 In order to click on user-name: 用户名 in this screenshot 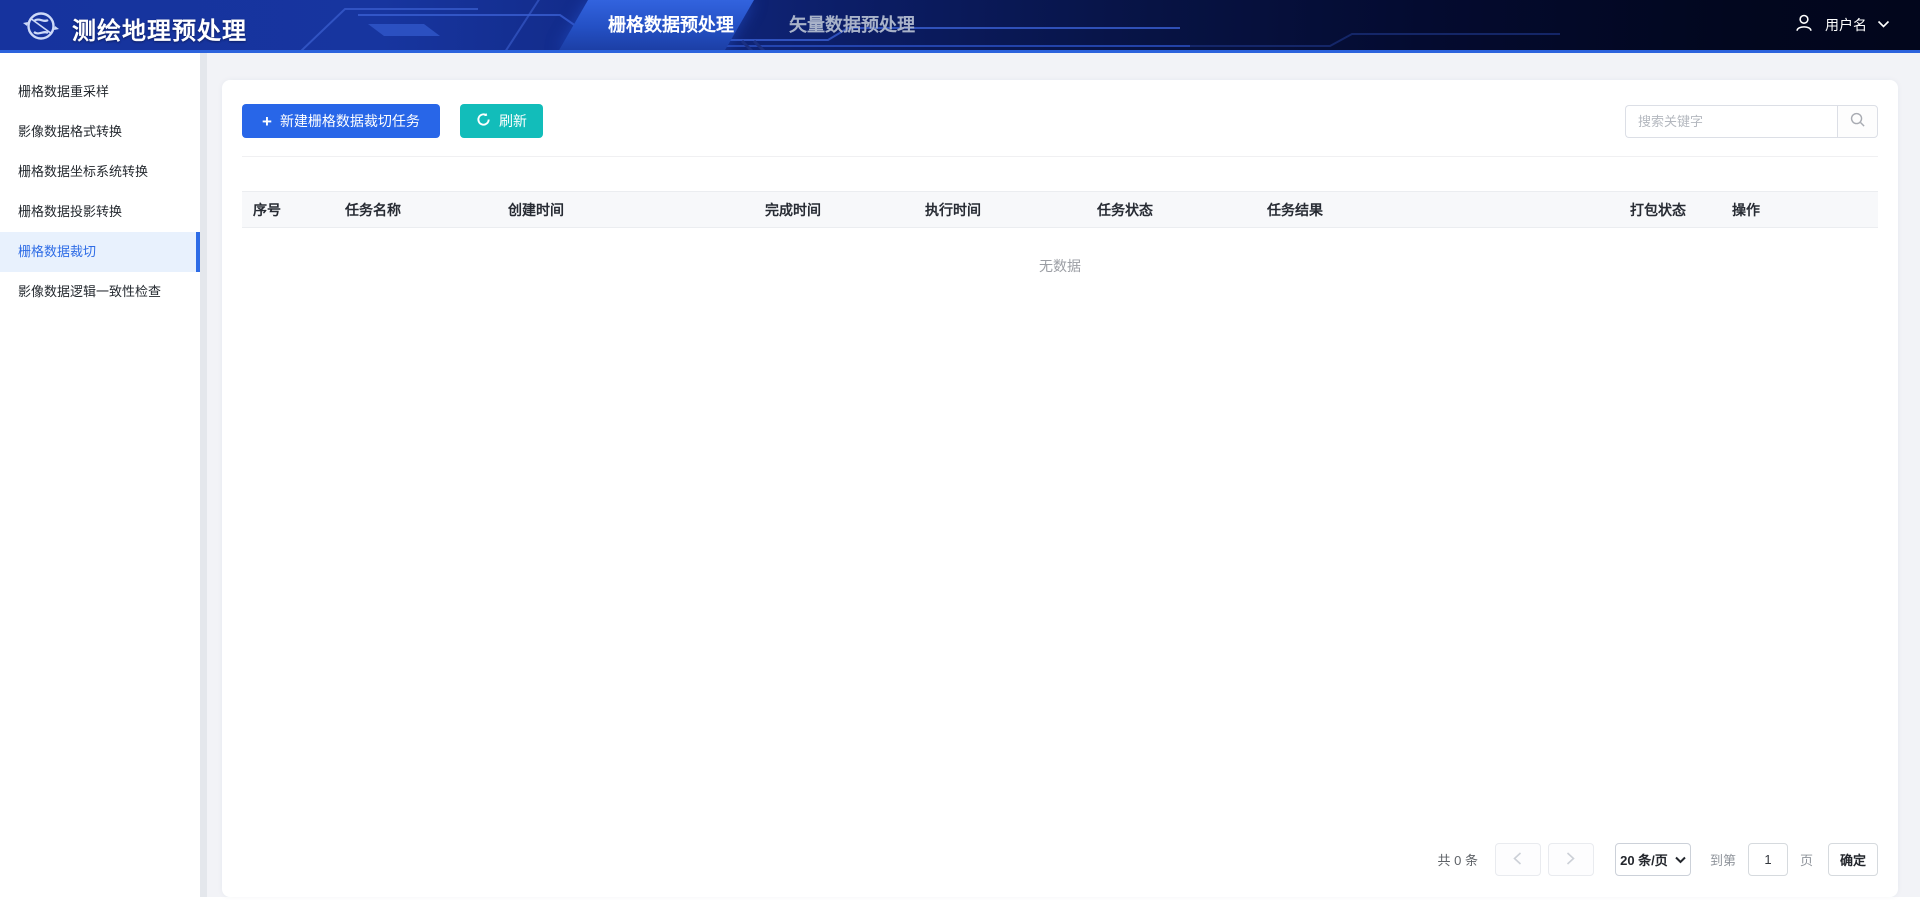, I will do `click(1846, 25)`.